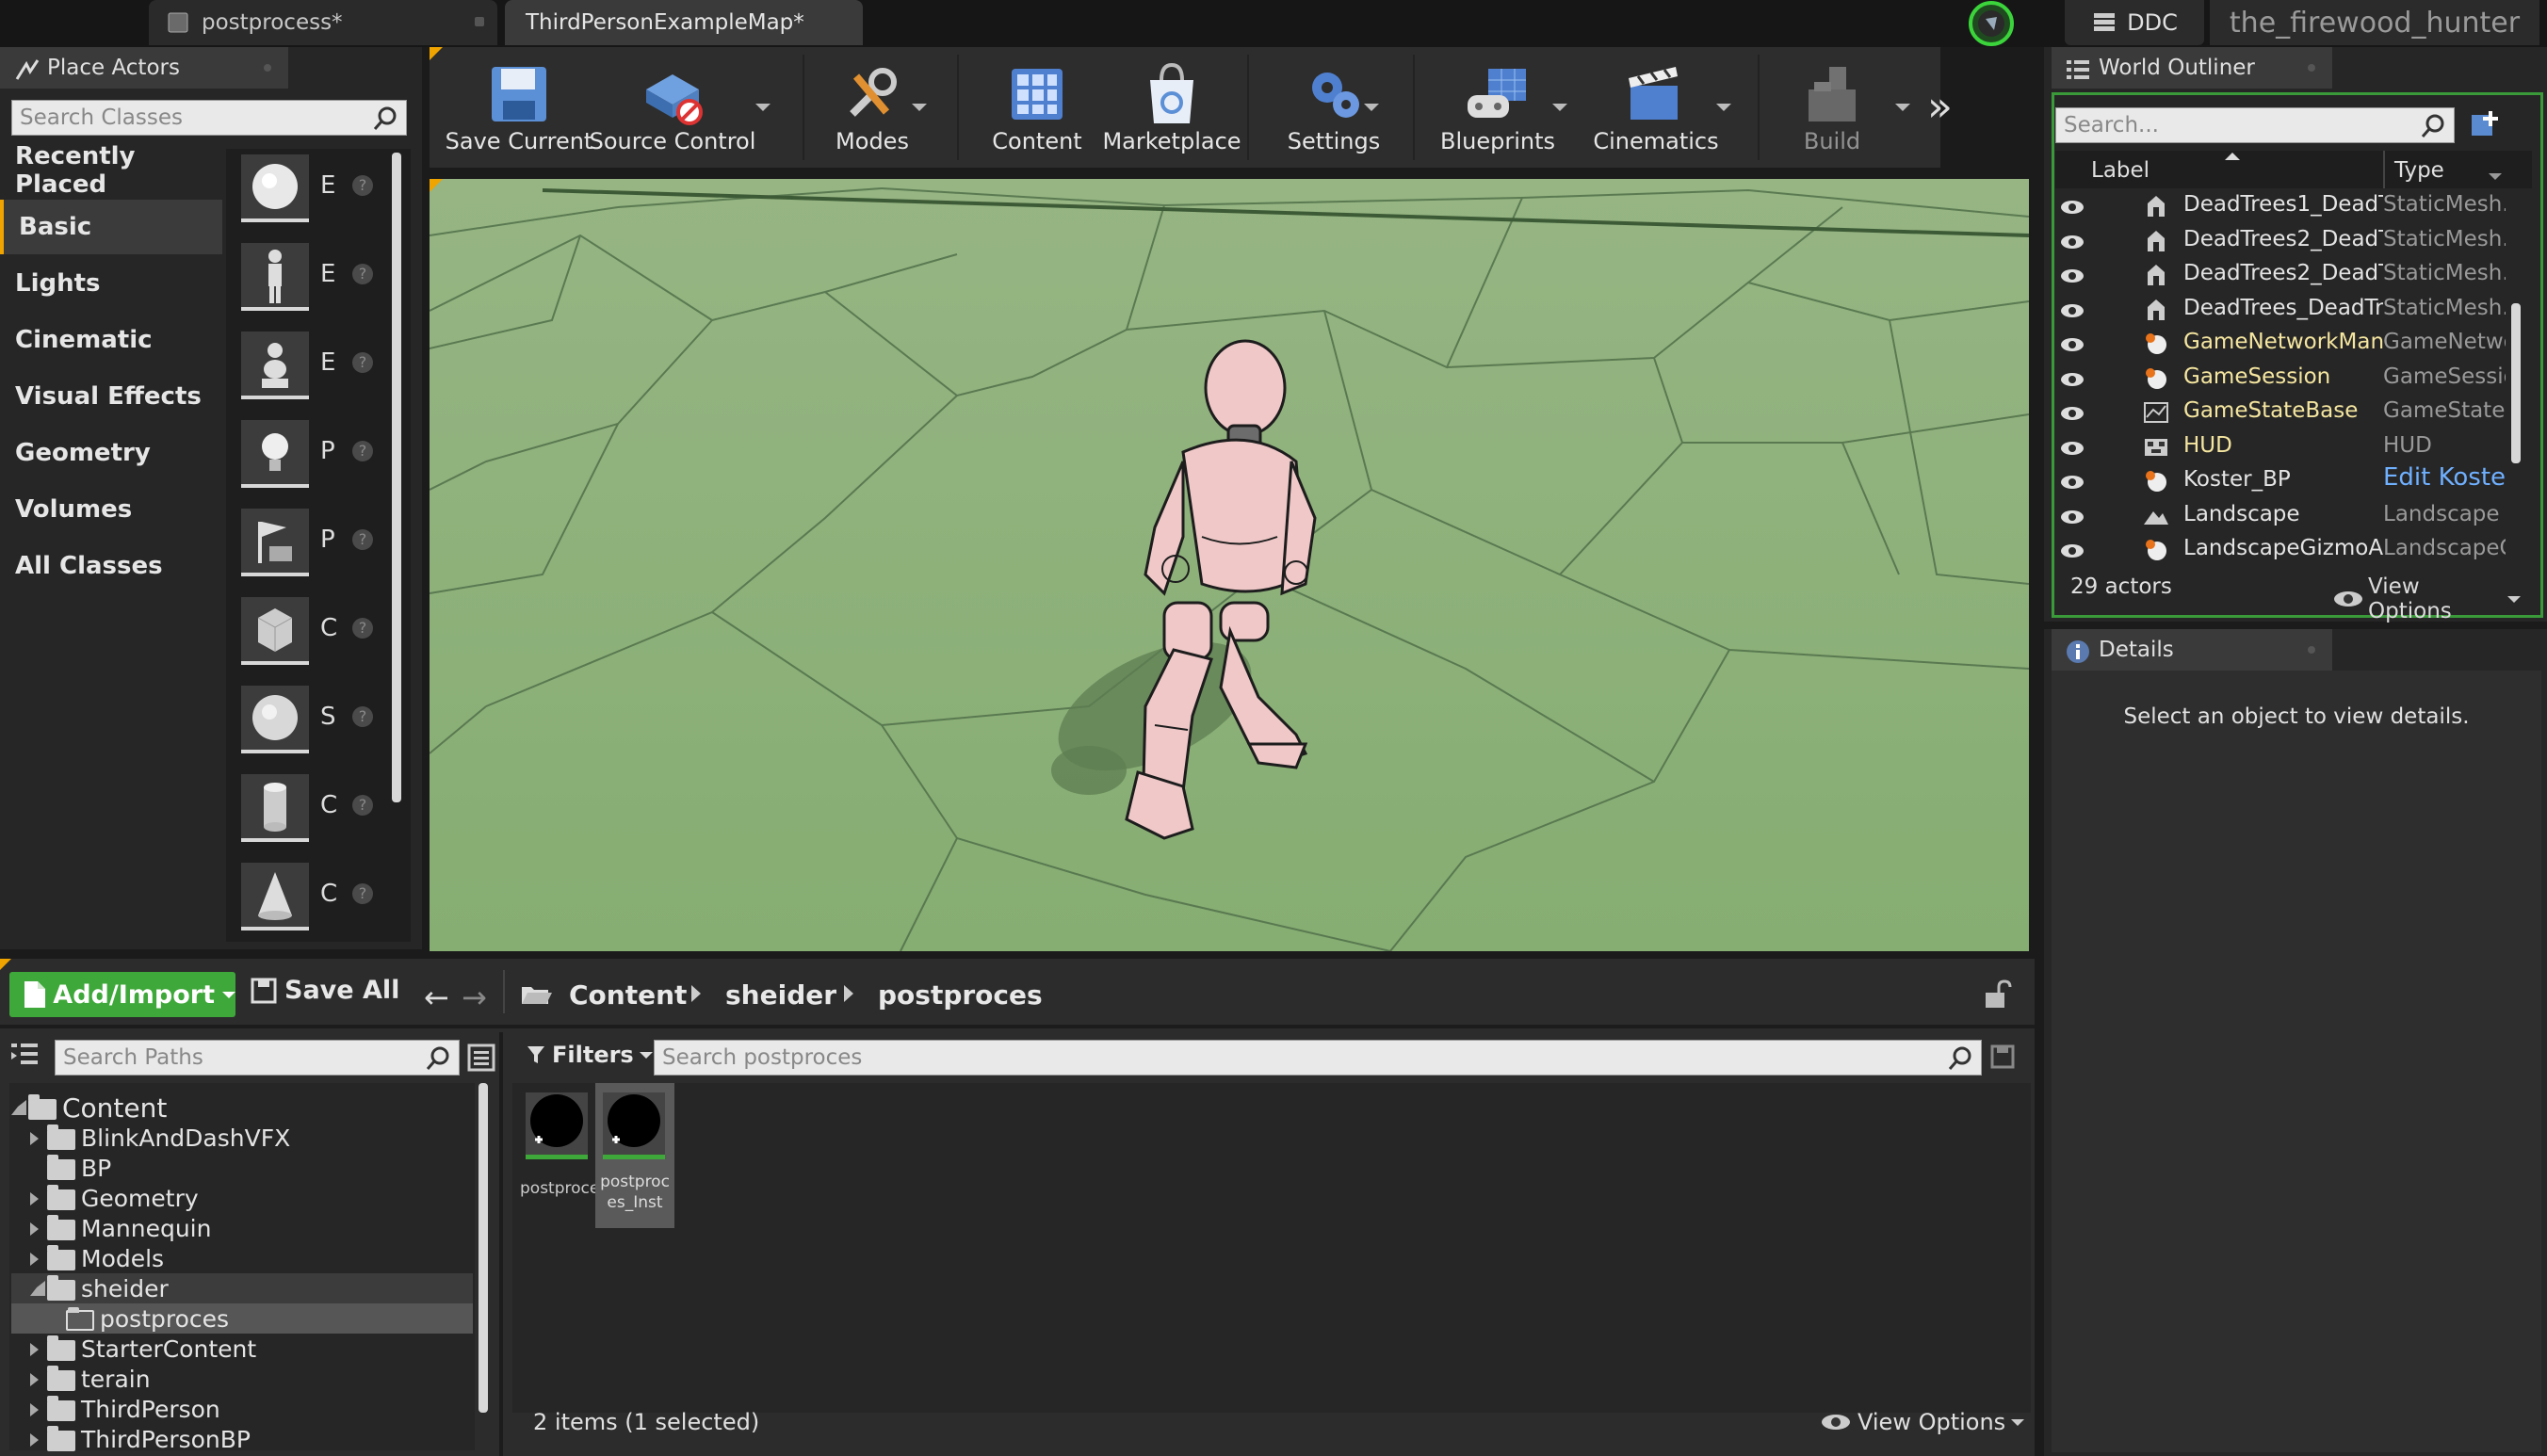 This screenshot has width=2547, height=1456. What do you see at coordinates (111, 396) in the screenshot?
I see `category-visual-effects: Visual Effects` at bounding box center [111, 396].